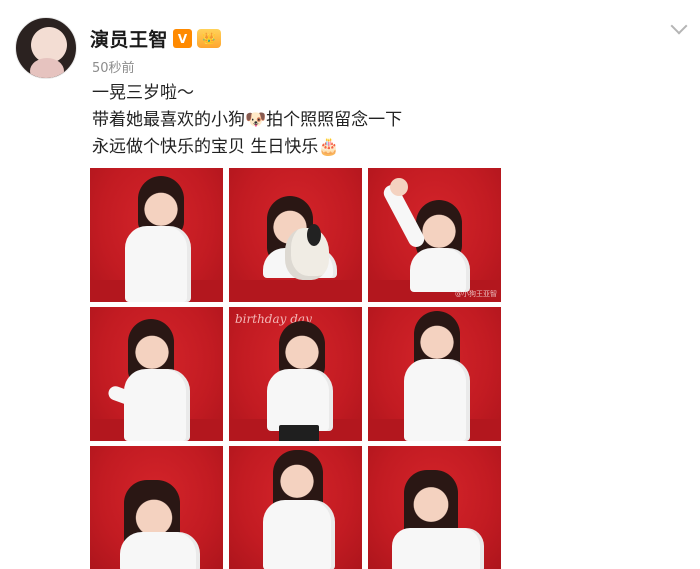  What do you see at coordinates (113, 68) in the screenshot?
I see `post-timestamp: 50秒前` at bounding box center [113, 68].